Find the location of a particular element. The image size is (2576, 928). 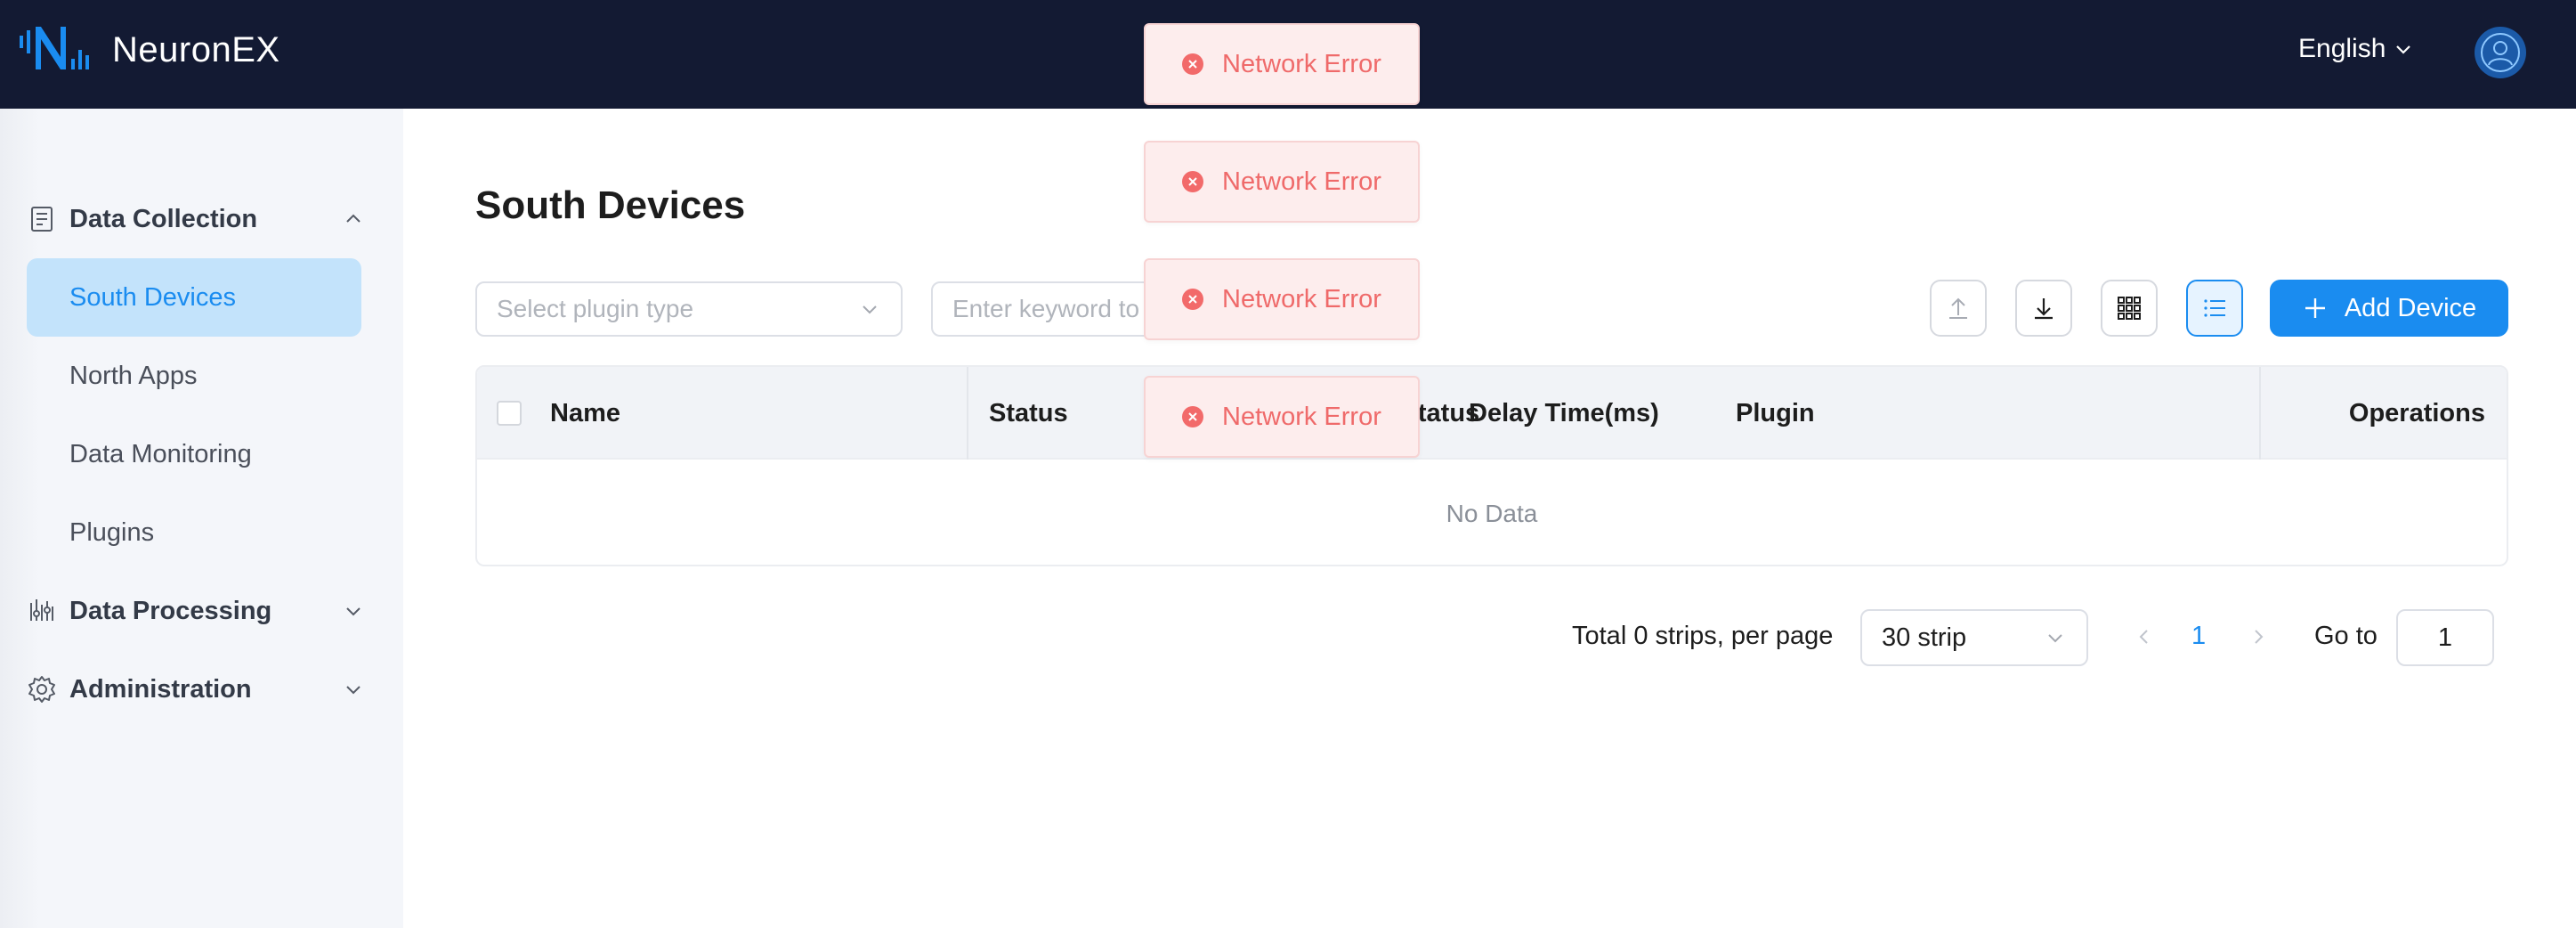

goto-label: Go to is located at coordinates (2346, 636).